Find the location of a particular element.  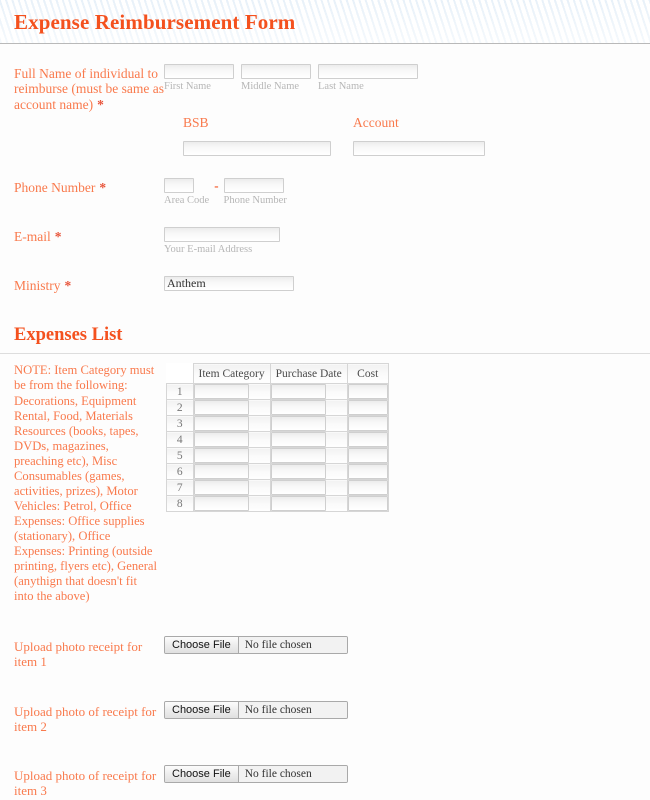

full-name-required-marker: * is located at coordinates (100, 104).